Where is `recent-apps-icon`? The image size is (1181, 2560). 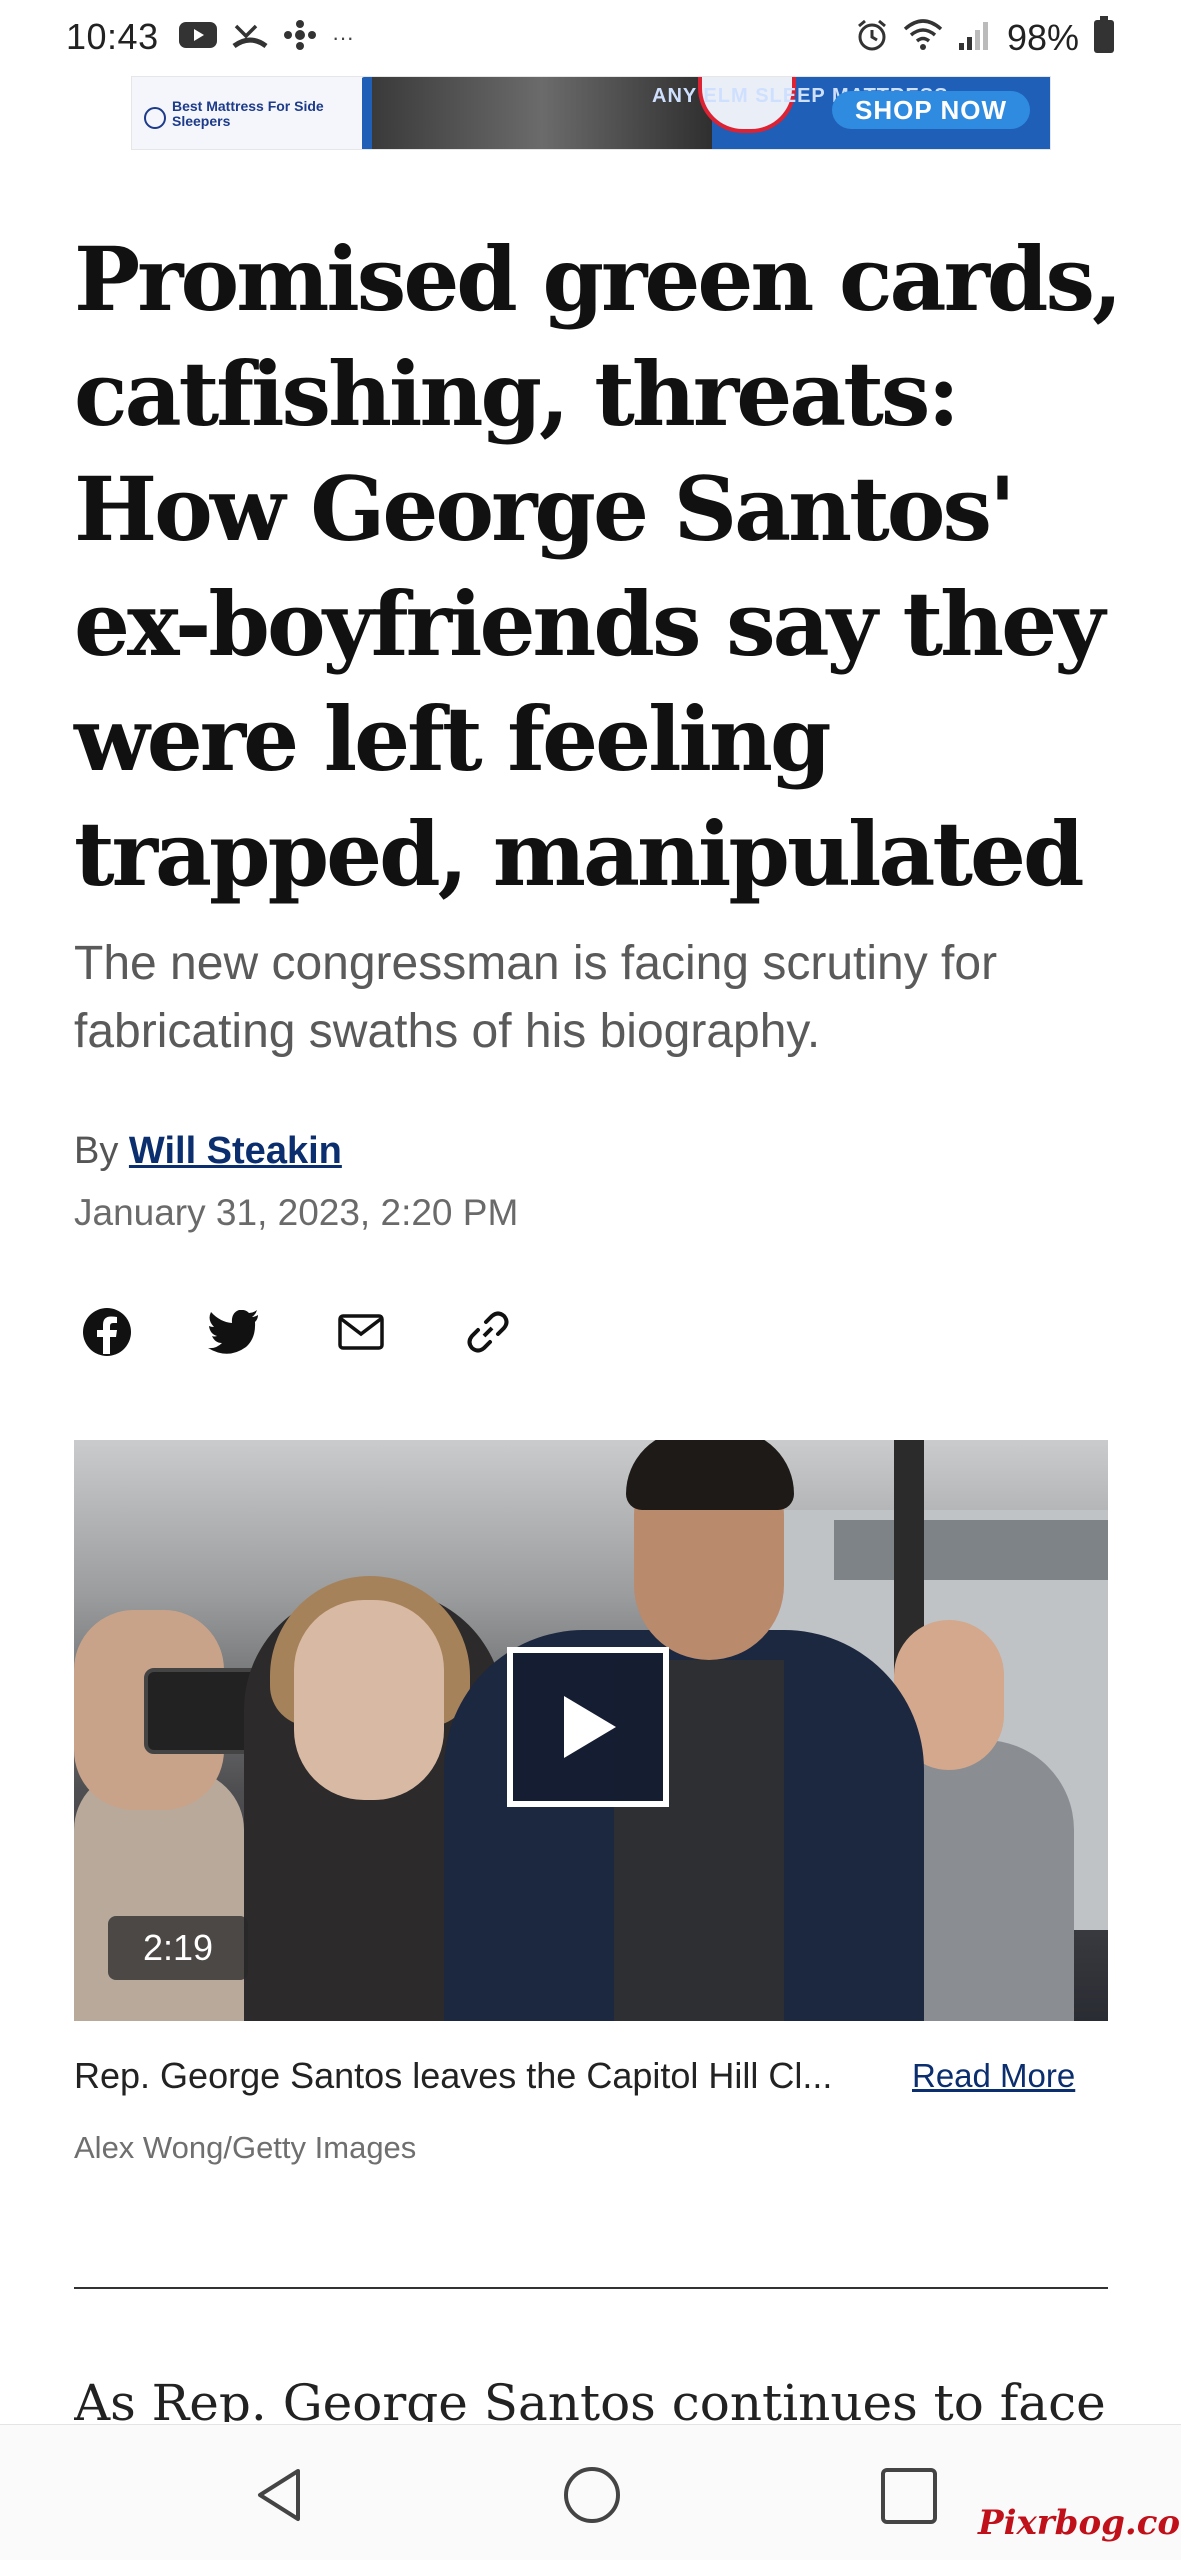
recent-apps-icon is located at coordinates (909, 2498).